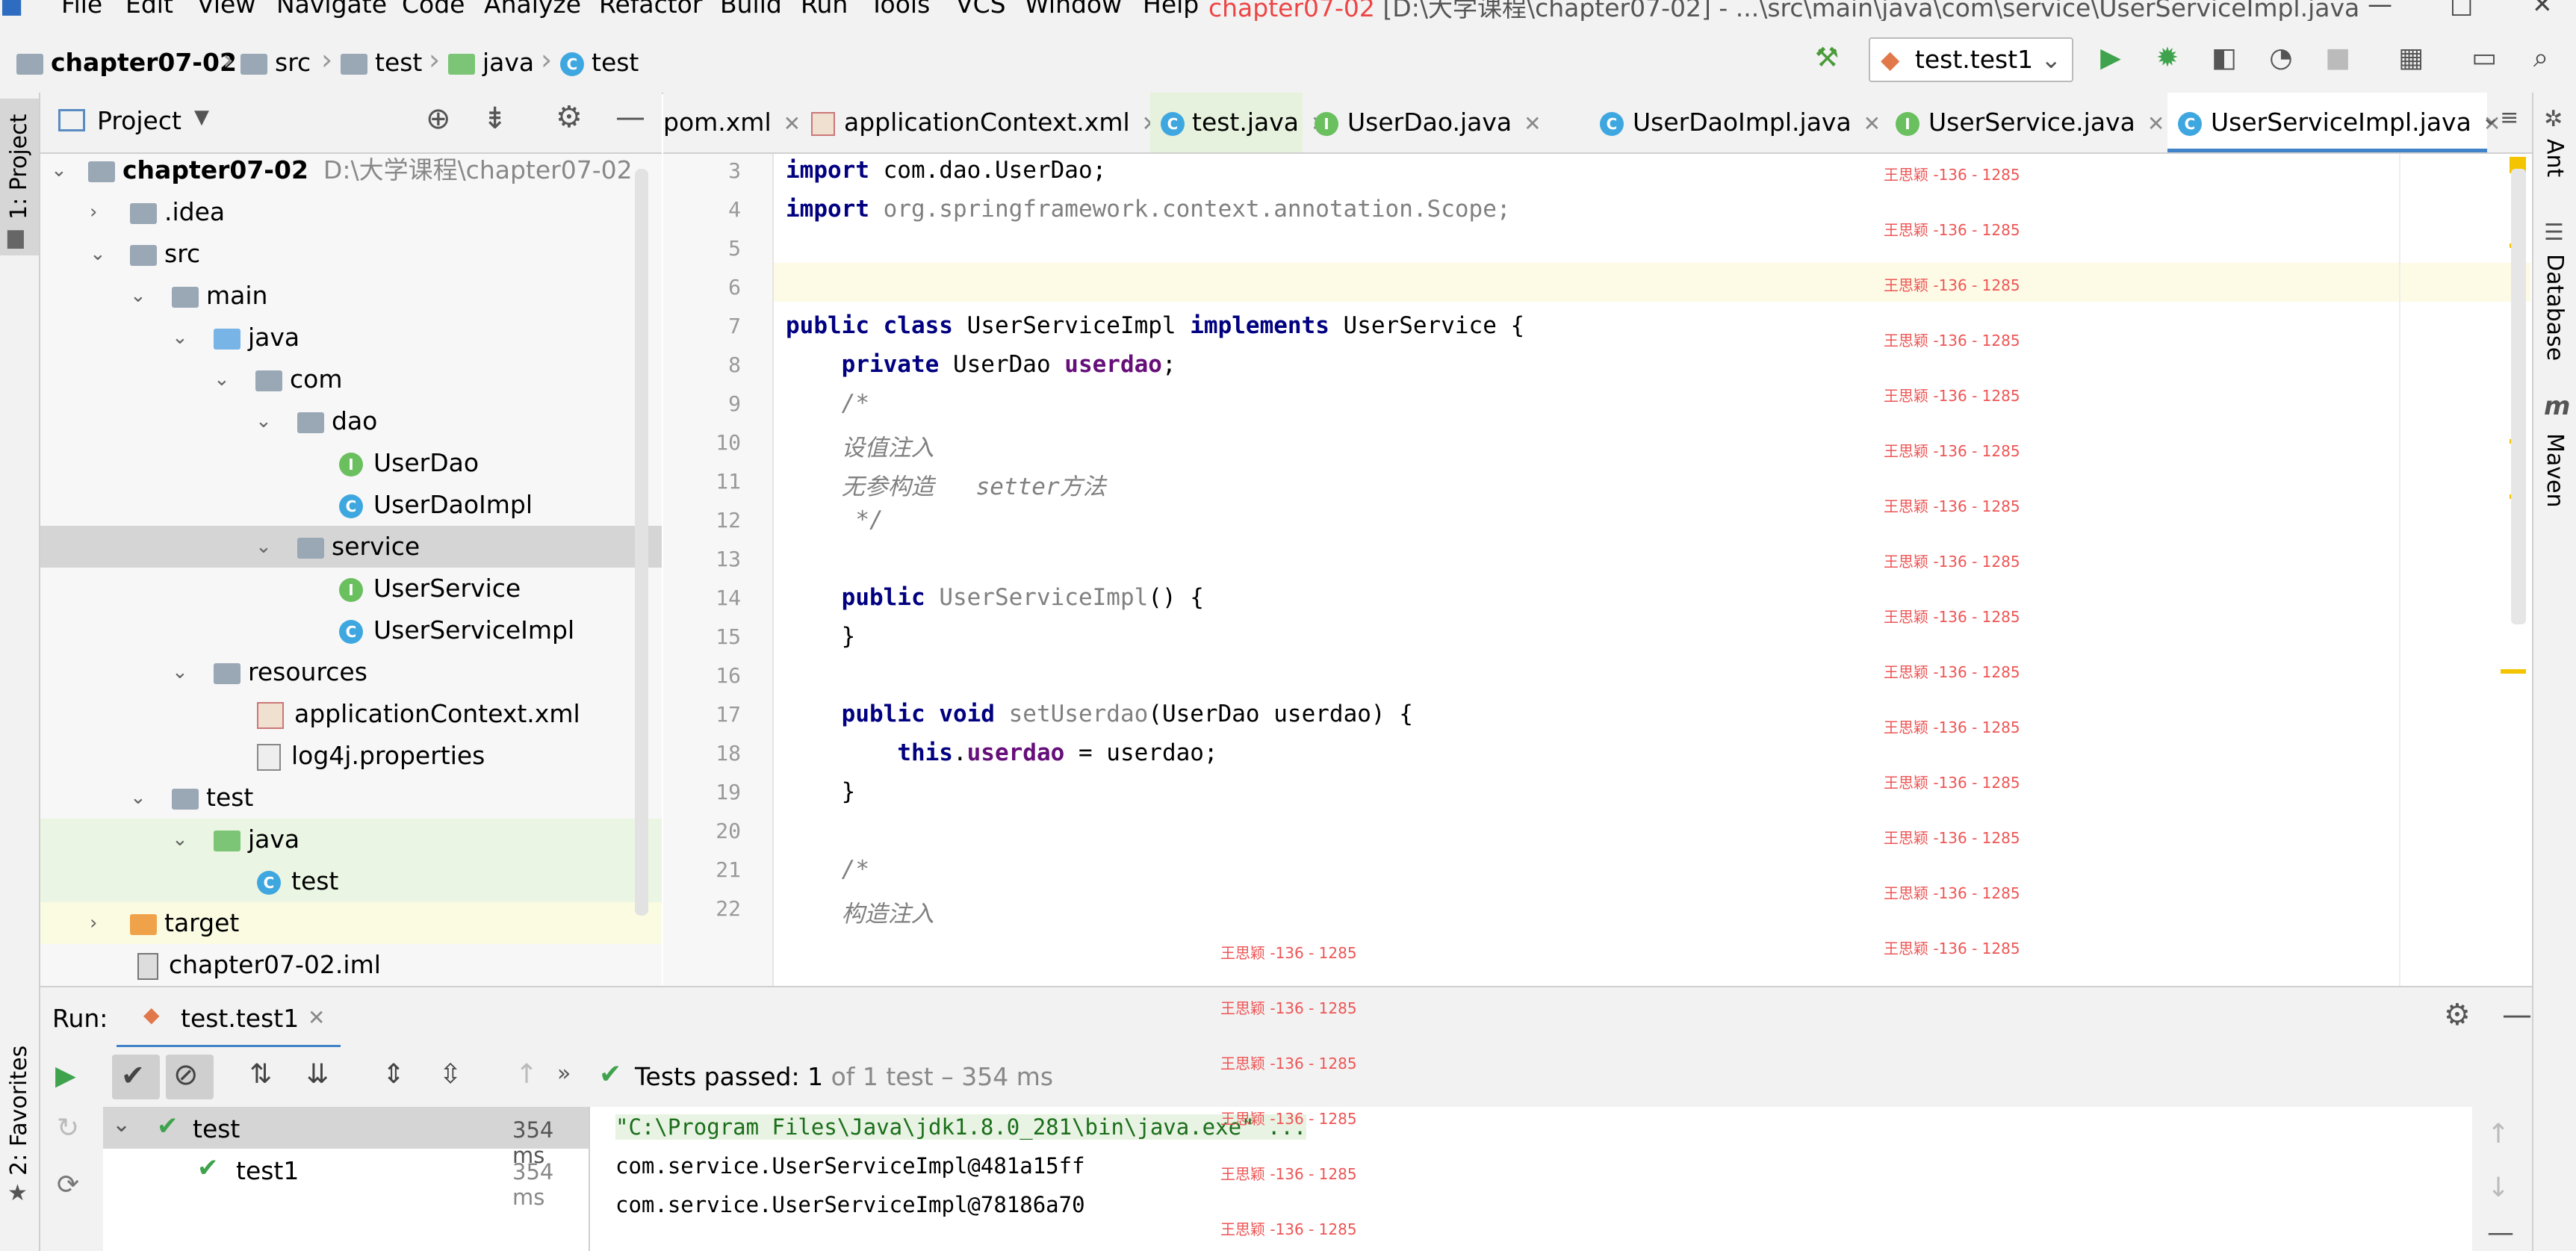  What do you see at coordinates (2501, 1232) in the screenshot?
I see `soft-wrap-icon: —` at bounding box center [2501, 1232].